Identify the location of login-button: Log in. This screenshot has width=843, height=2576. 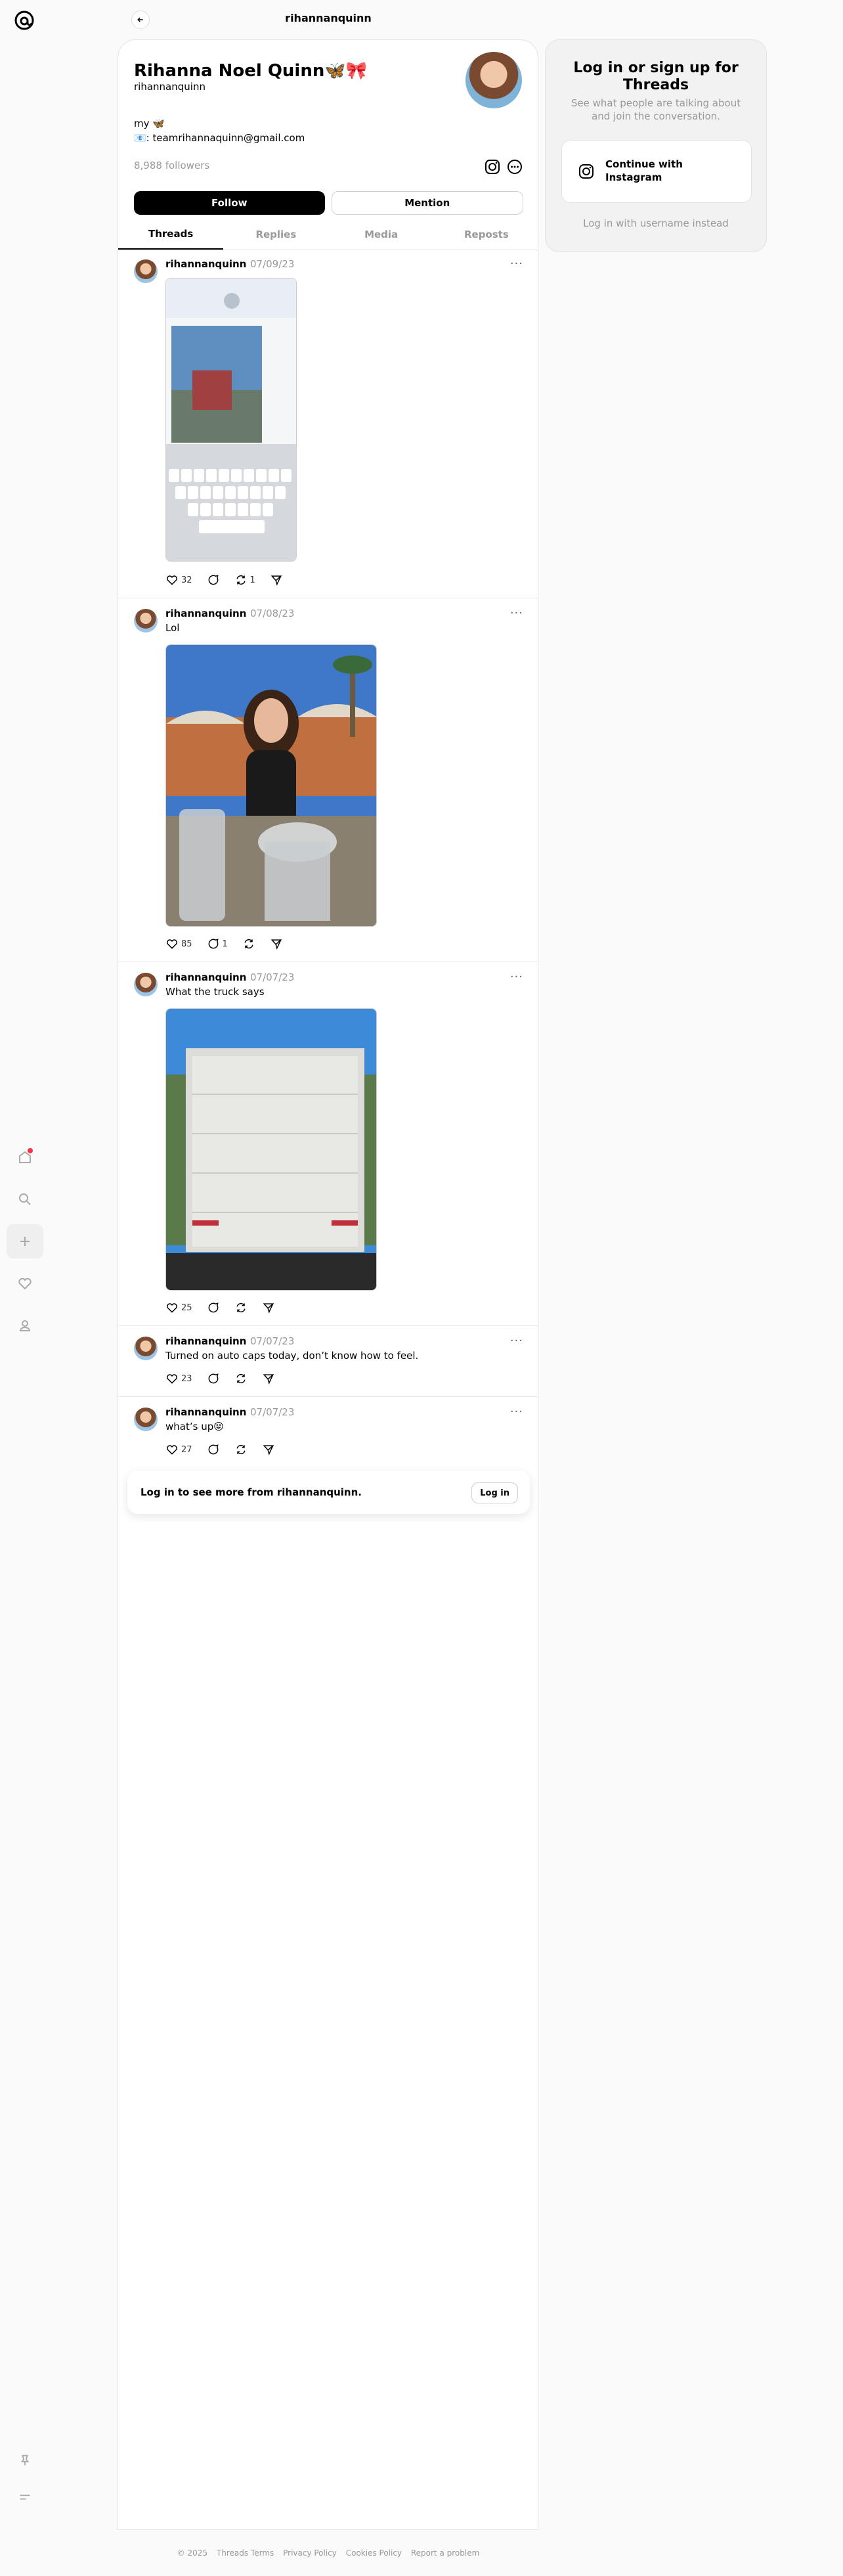
(494, 1492).